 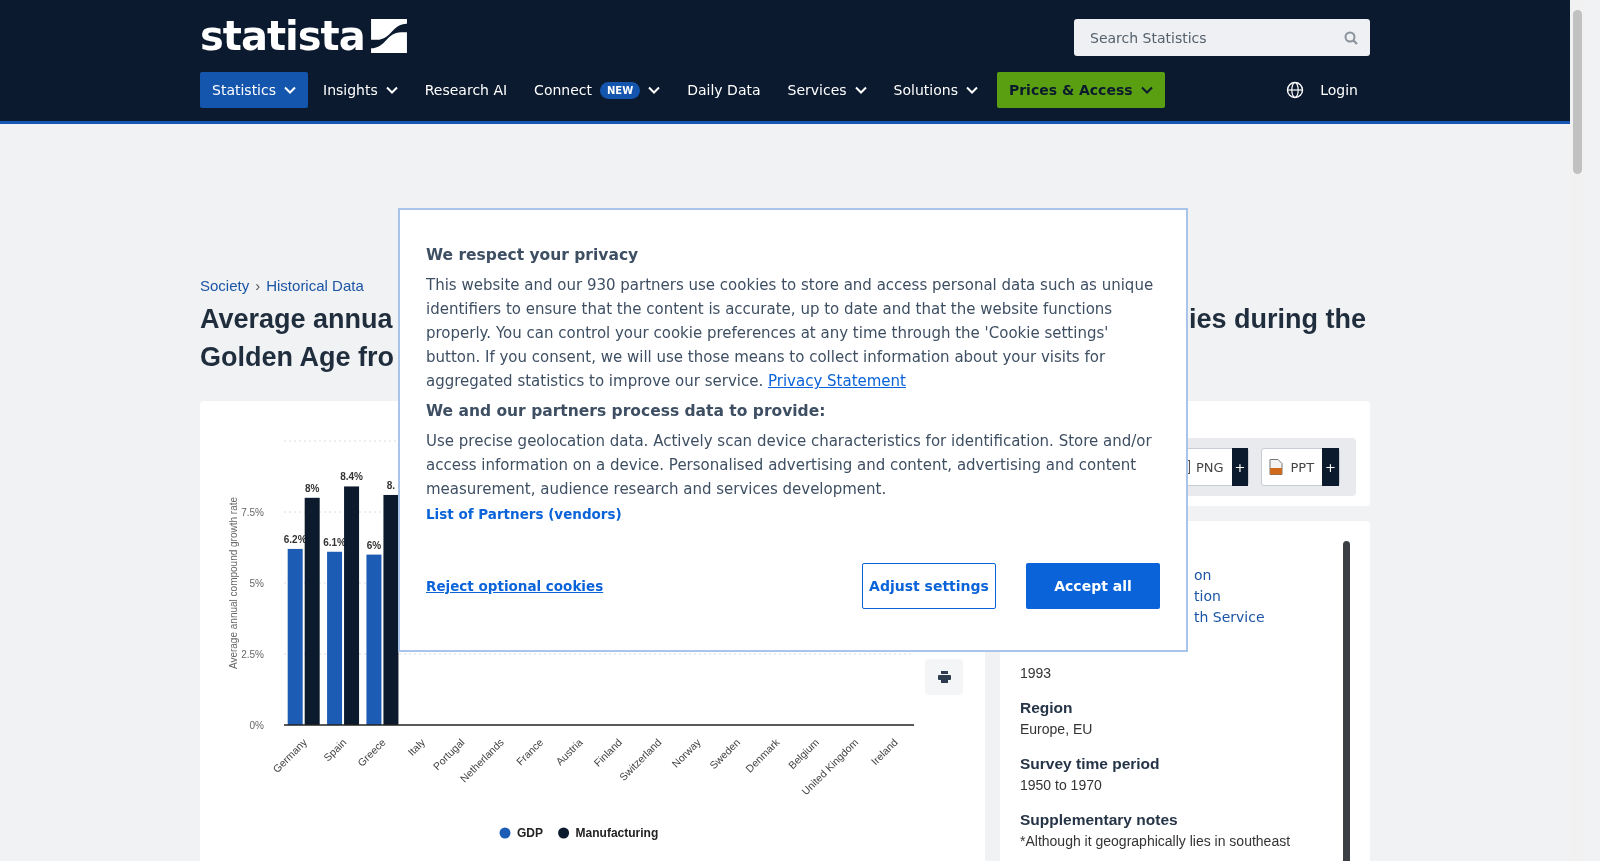 What do you see at coordinates (827, 90) in the screenshot?
I see `nav-tab: Services` at bounding box center [827, 90].